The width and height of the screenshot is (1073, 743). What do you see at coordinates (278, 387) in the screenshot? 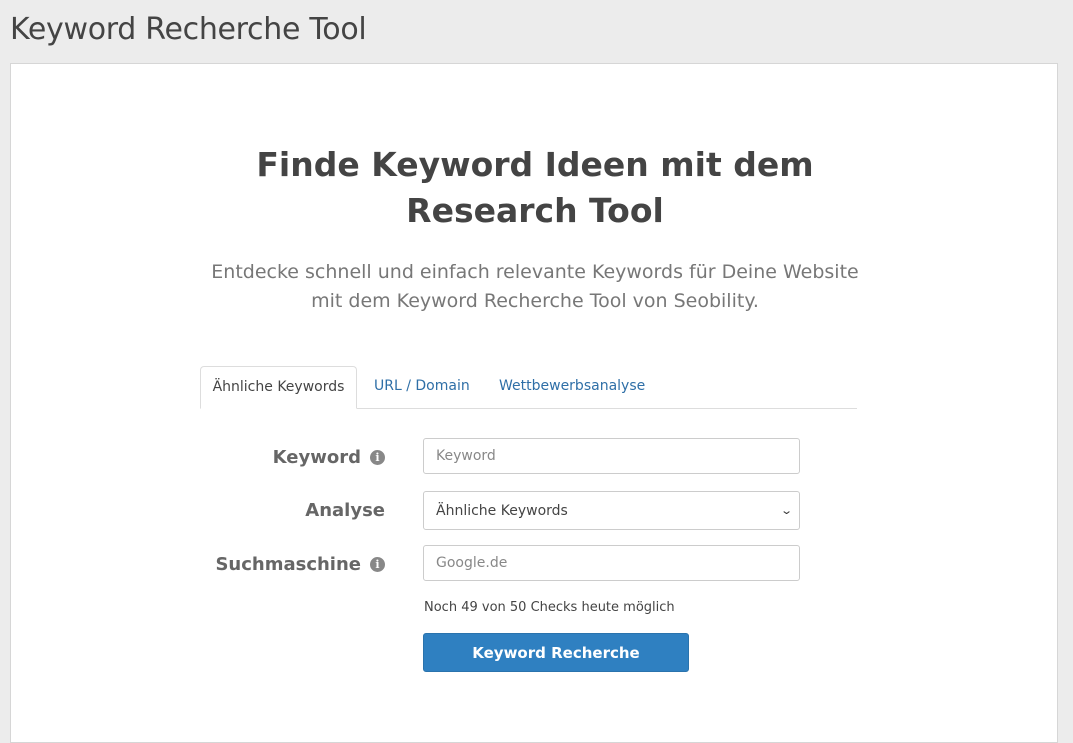
I see `tab-aehnliche-keywords: Ähnliche Keywords` at bounding box center [278, 387].